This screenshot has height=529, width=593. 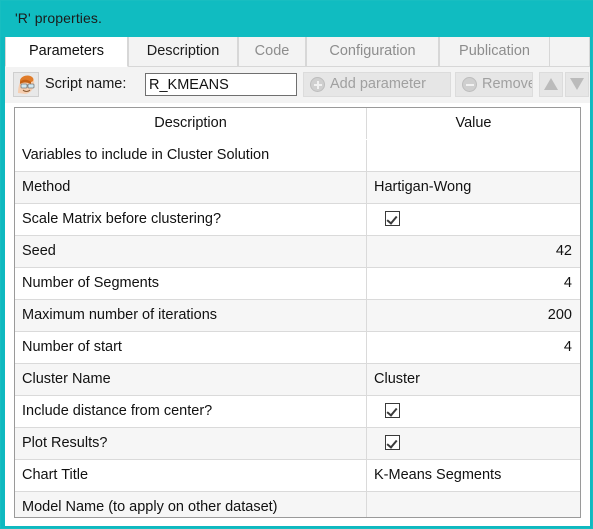 What do you see at coordinates (191, 379) in the screenshot?
I see `row-description: Cluster Name` at bounding box center [191, 379].